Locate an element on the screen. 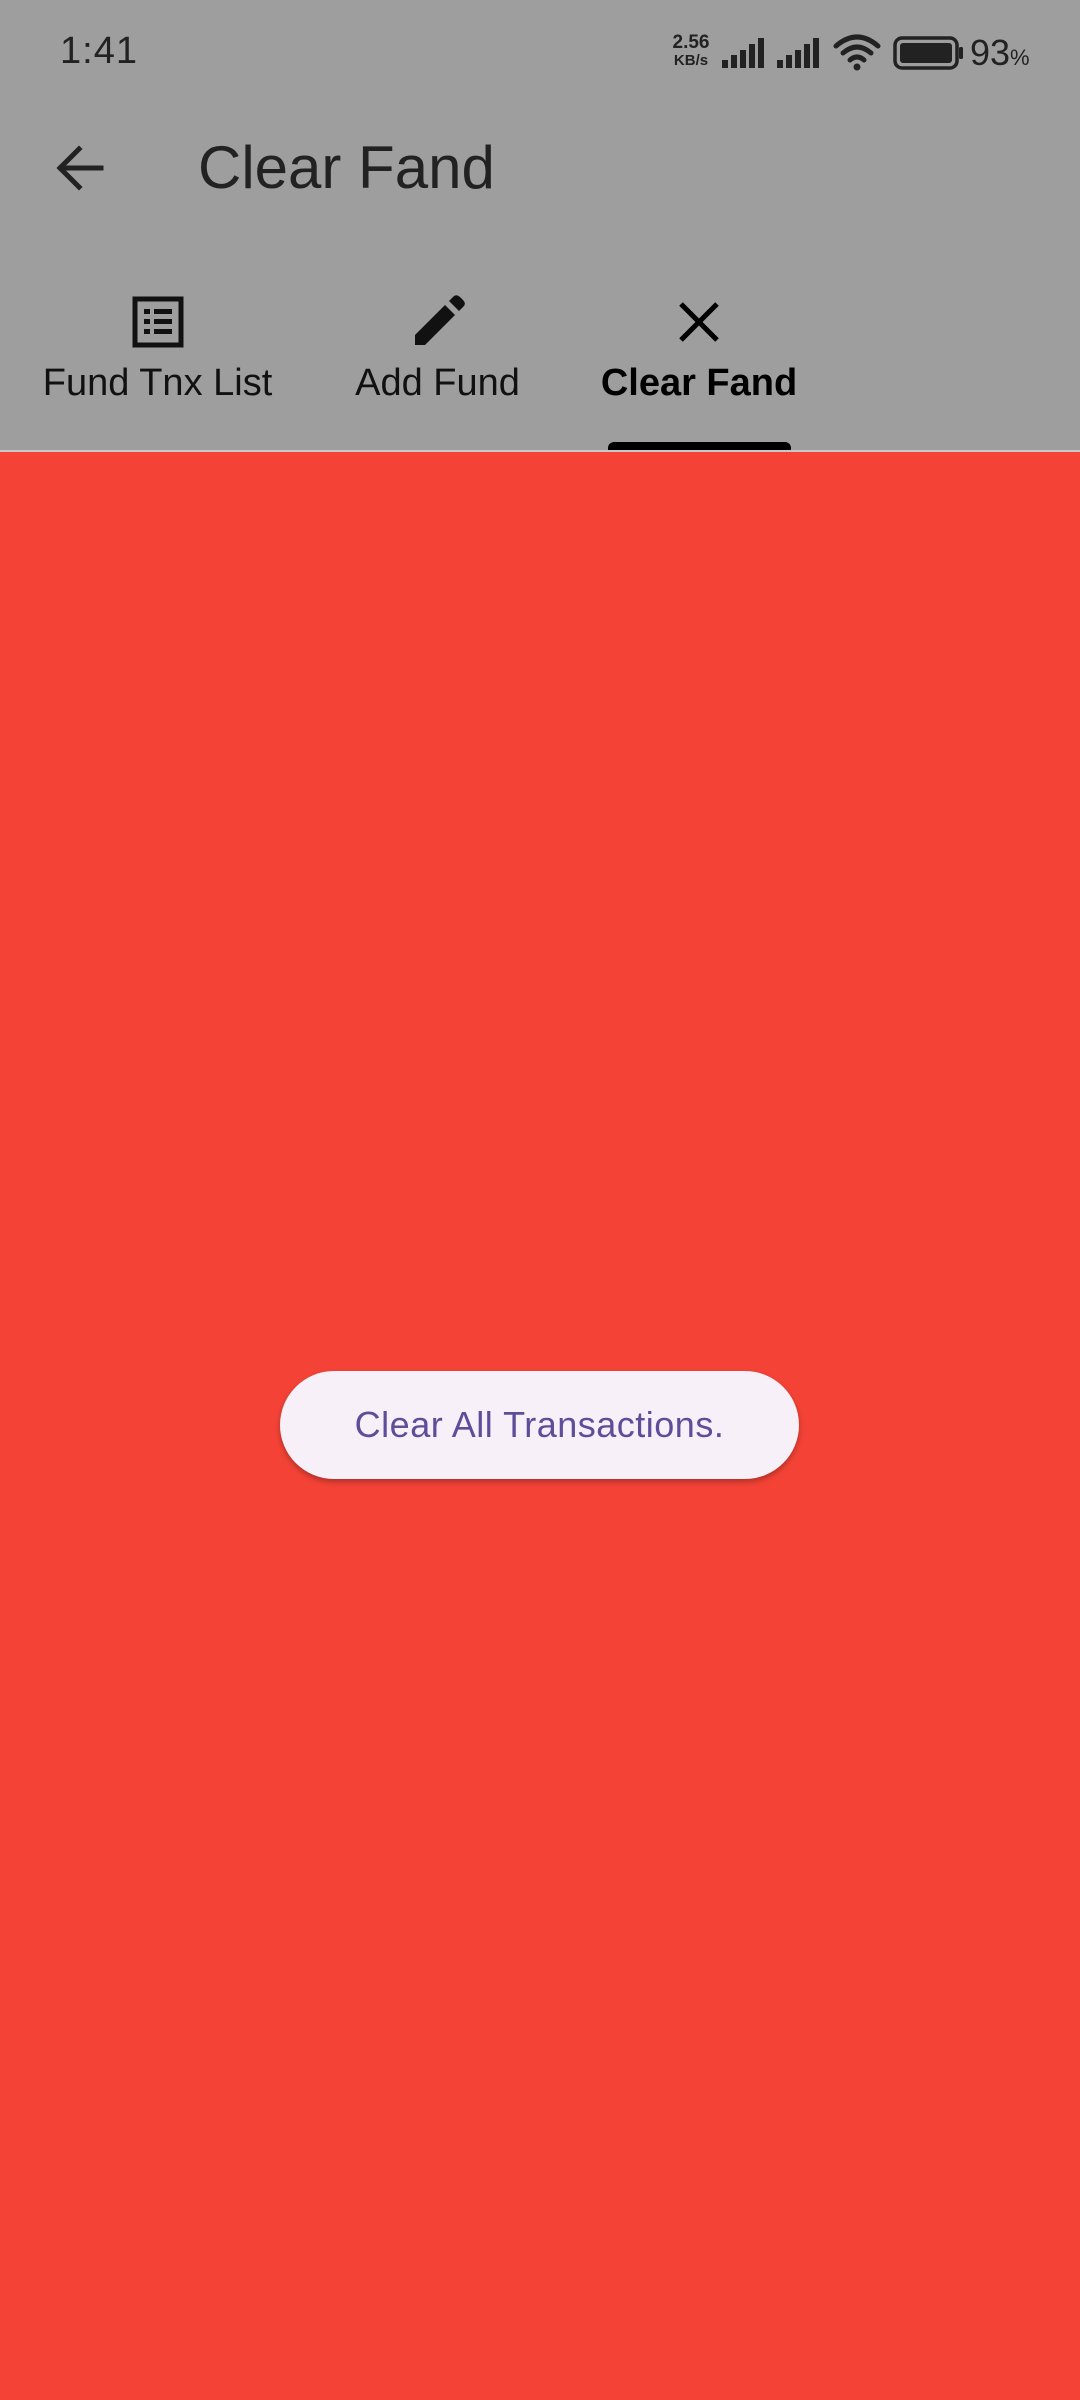 The width and height of the screenshot is (1080, 2400). tab-clear-fand: Clear Fand is located at coordinates (699, 365).